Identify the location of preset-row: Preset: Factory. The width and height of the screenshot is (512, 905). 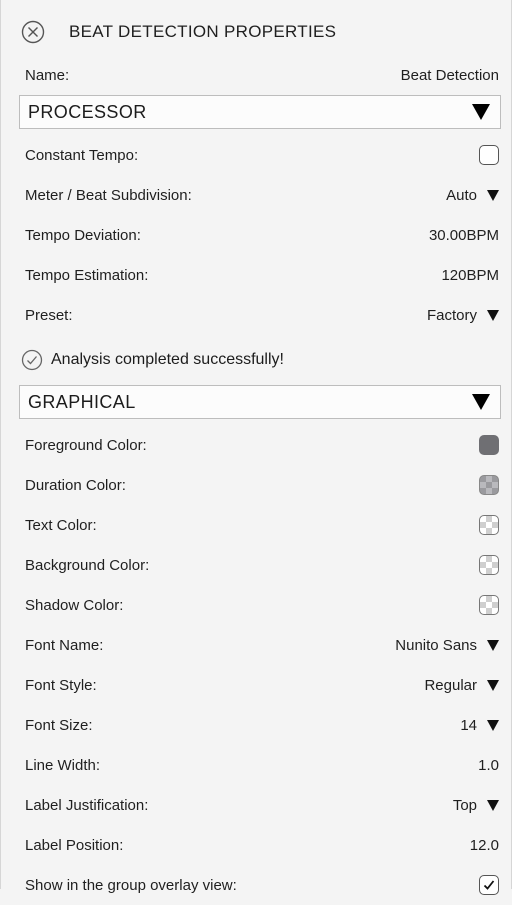
(256, 315).